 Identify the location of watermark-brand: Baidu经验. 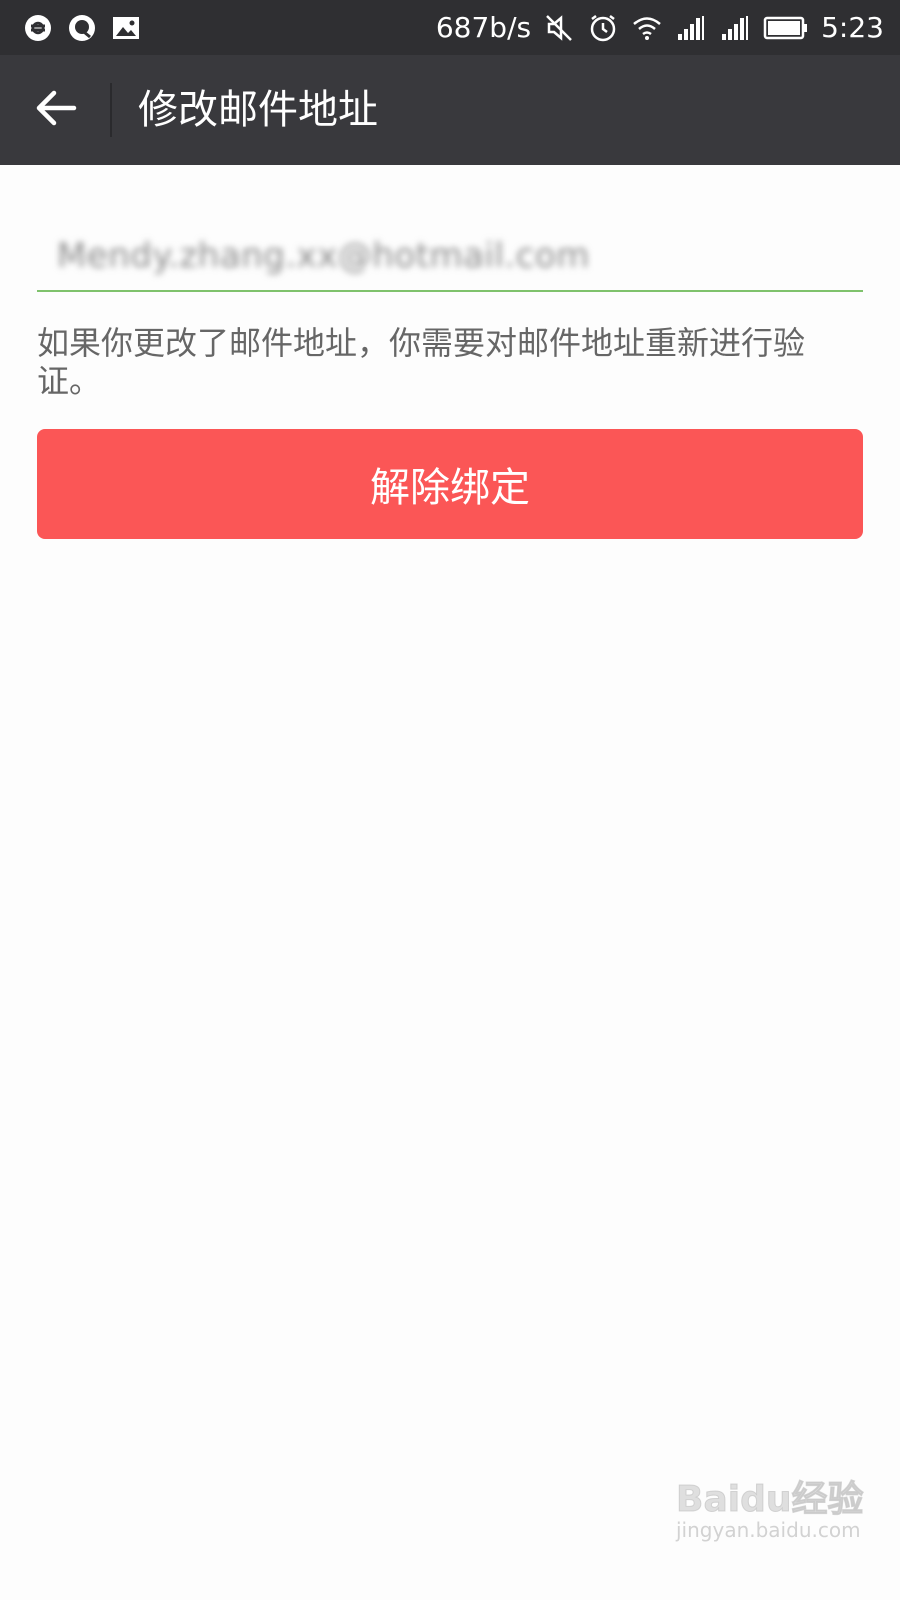
(769, 1500).